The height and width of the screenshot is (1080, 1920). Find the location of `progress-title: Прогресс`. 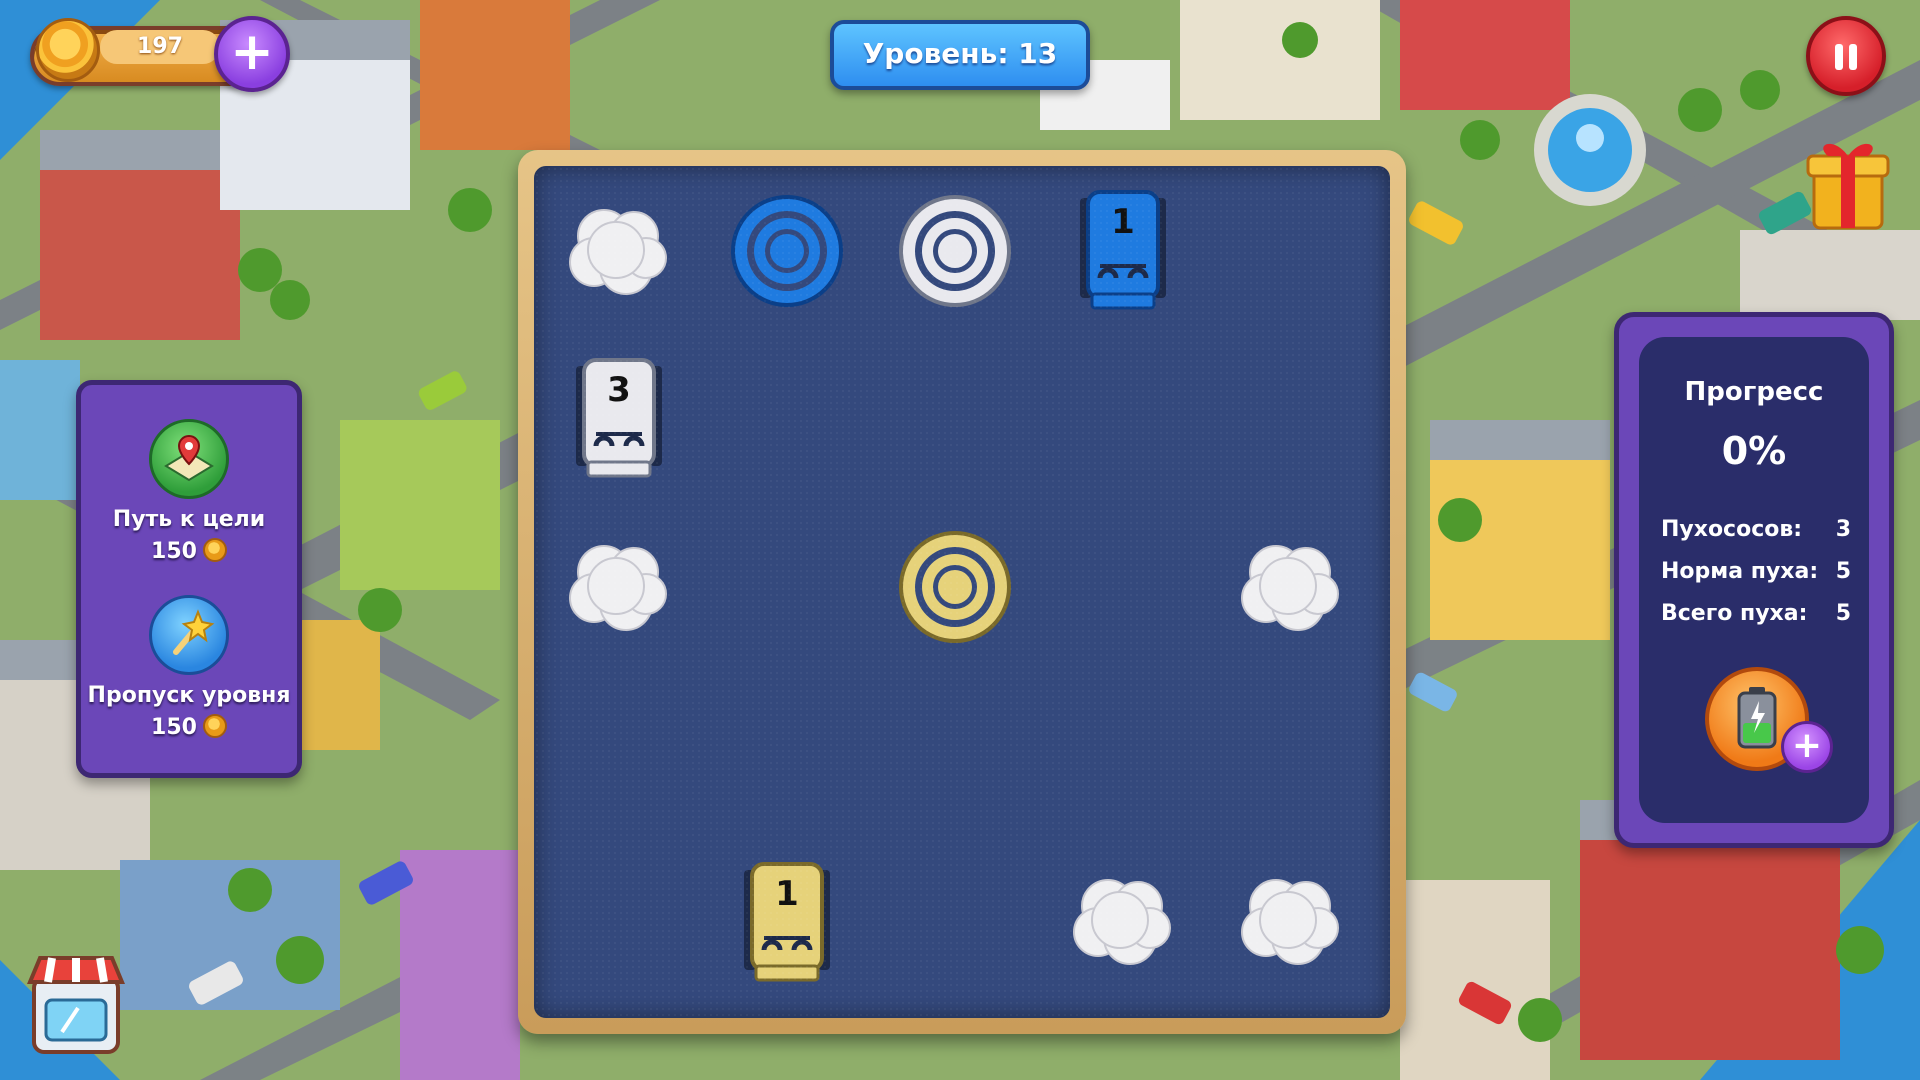

progress-title: Прогресс is located at coordinates (1754, 392).